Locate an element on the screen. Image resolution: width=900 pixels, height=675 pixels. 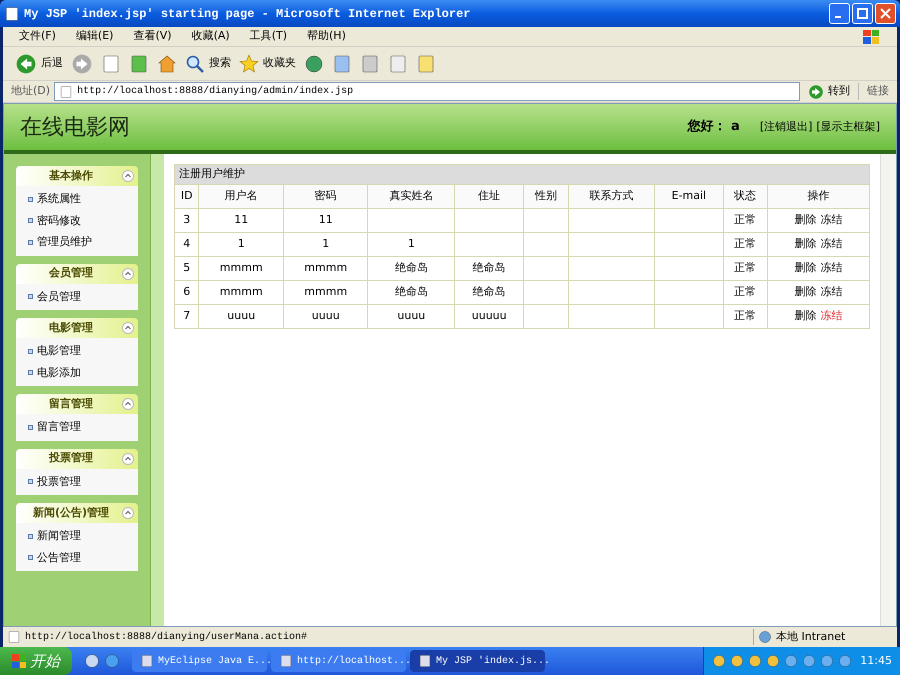
menu-item: 文件(F) is located at coordinates (37, 36).